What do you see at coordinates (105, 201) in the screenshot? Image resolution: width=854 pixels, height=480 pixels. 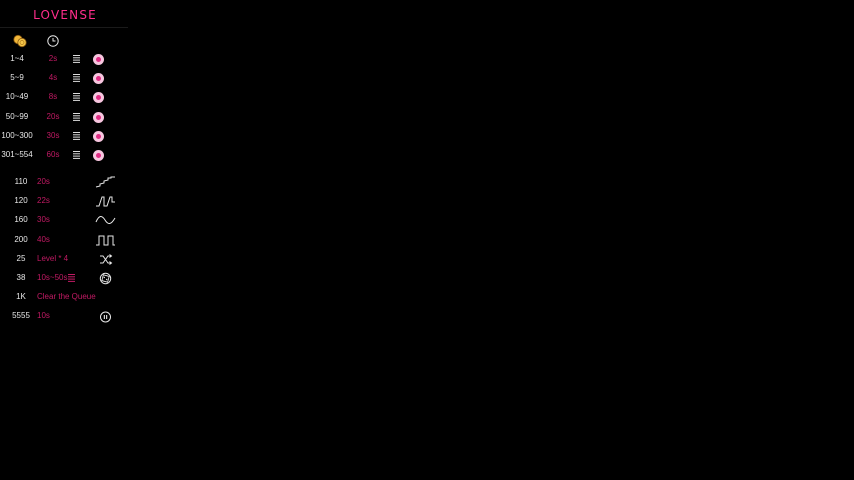 I see `wave-pulse-icon` at bounding box center [105, 201].